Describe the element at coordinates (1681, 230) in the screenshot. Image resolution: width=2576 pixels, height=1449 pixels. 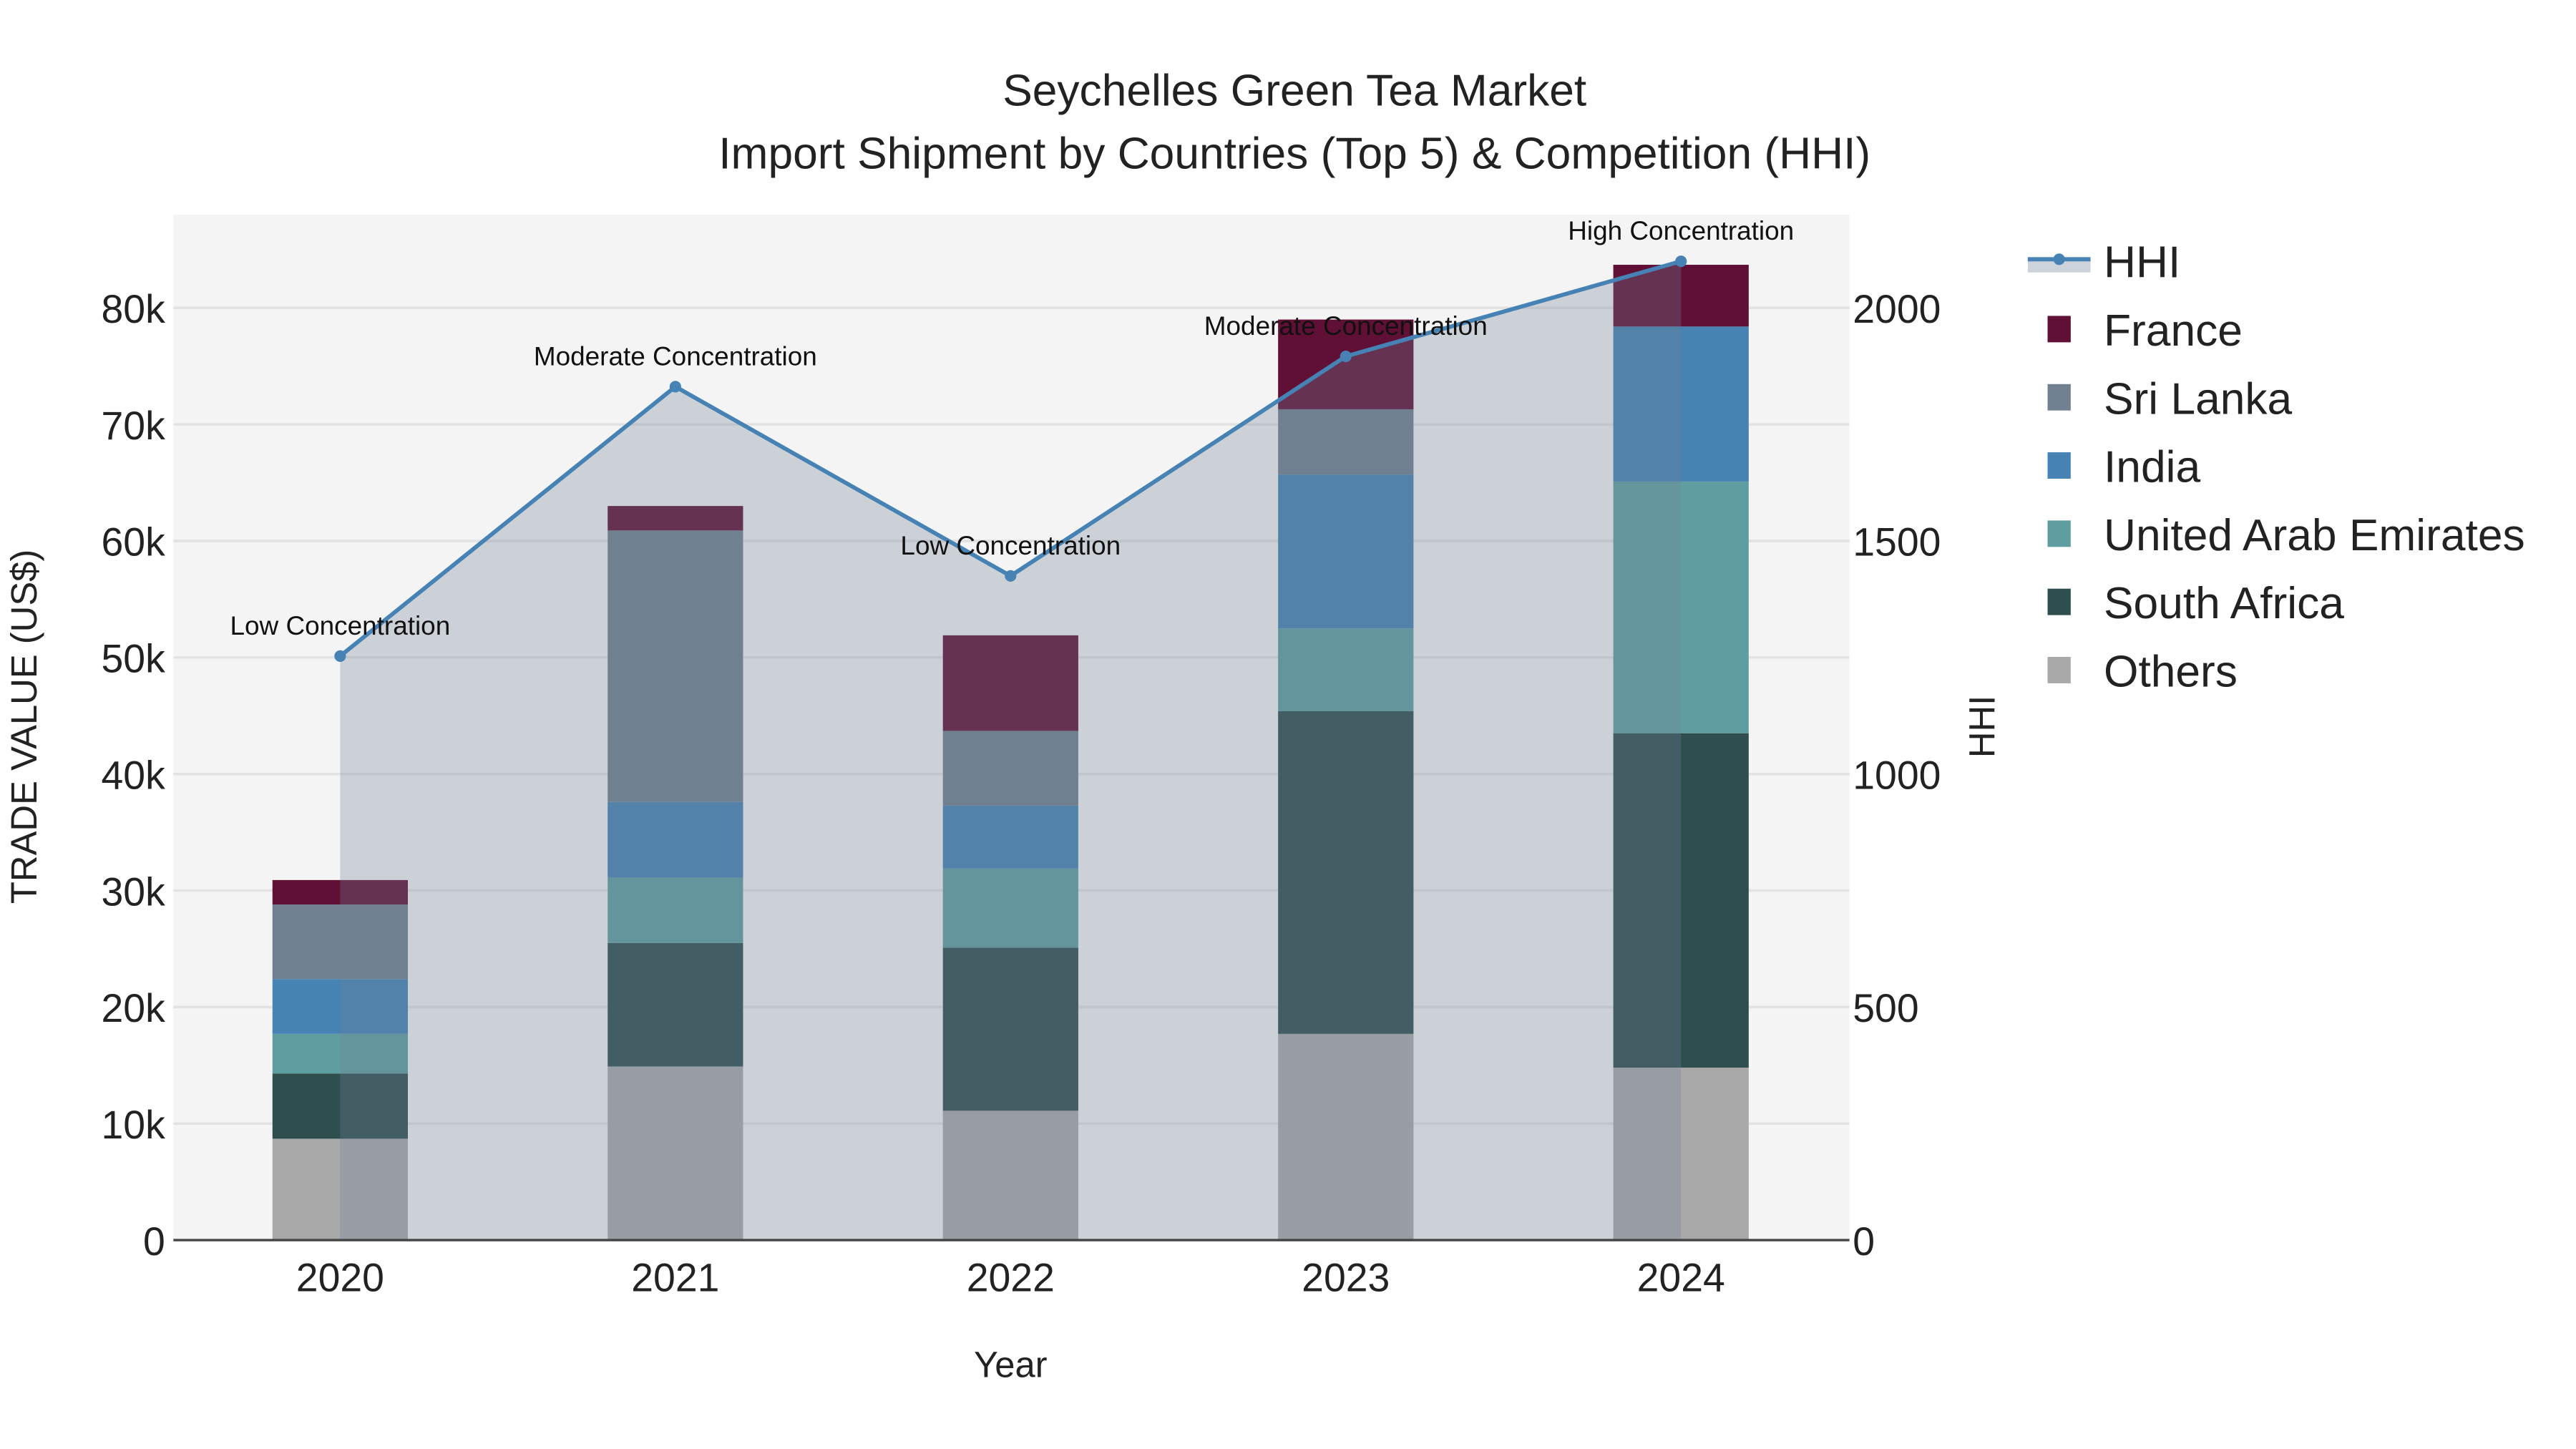
I see `hhi-annotation: High Concentration` at that location.